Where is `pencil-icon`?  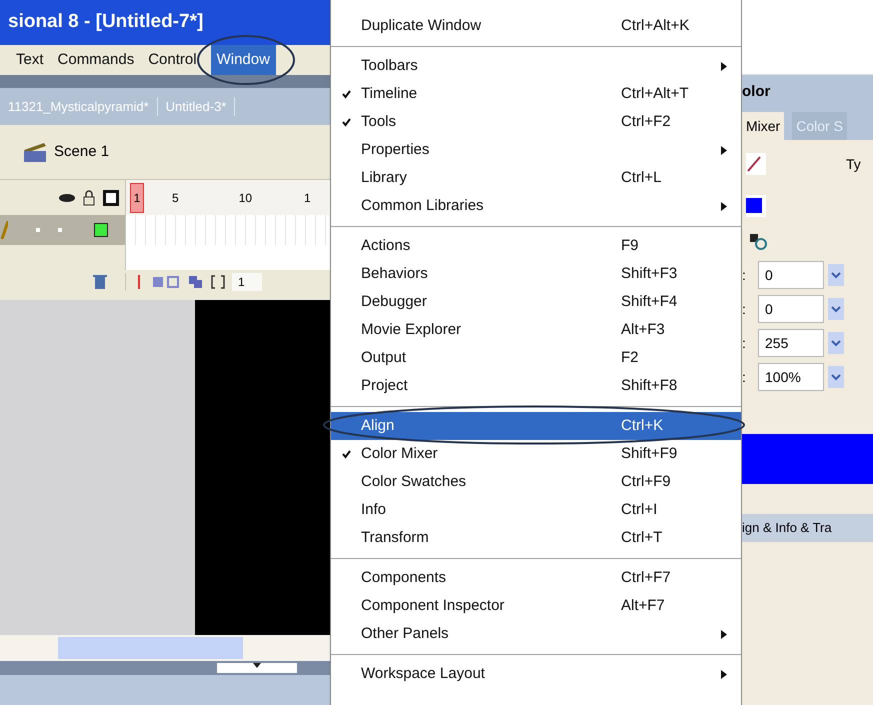
pencil-icon is located at coordinates (4, 230).